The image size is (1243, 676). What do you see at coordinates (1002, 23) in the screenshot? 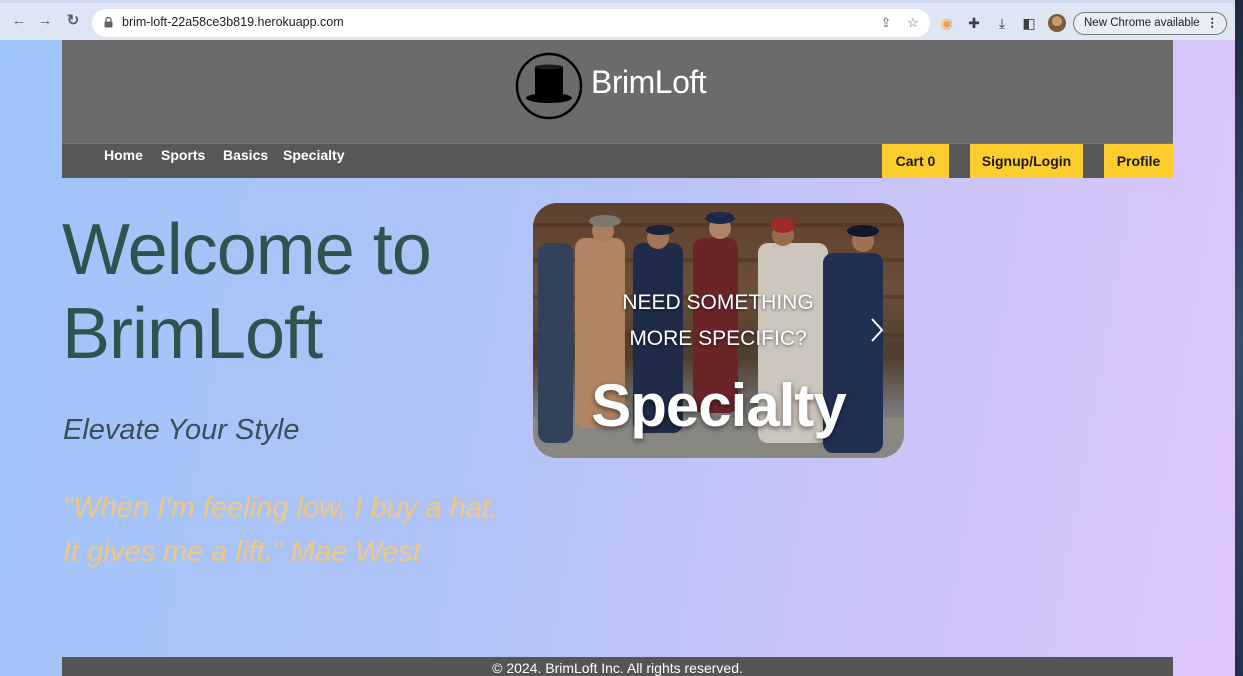
I see `download-icon: ⤓` at bounding box center [1002, 23].